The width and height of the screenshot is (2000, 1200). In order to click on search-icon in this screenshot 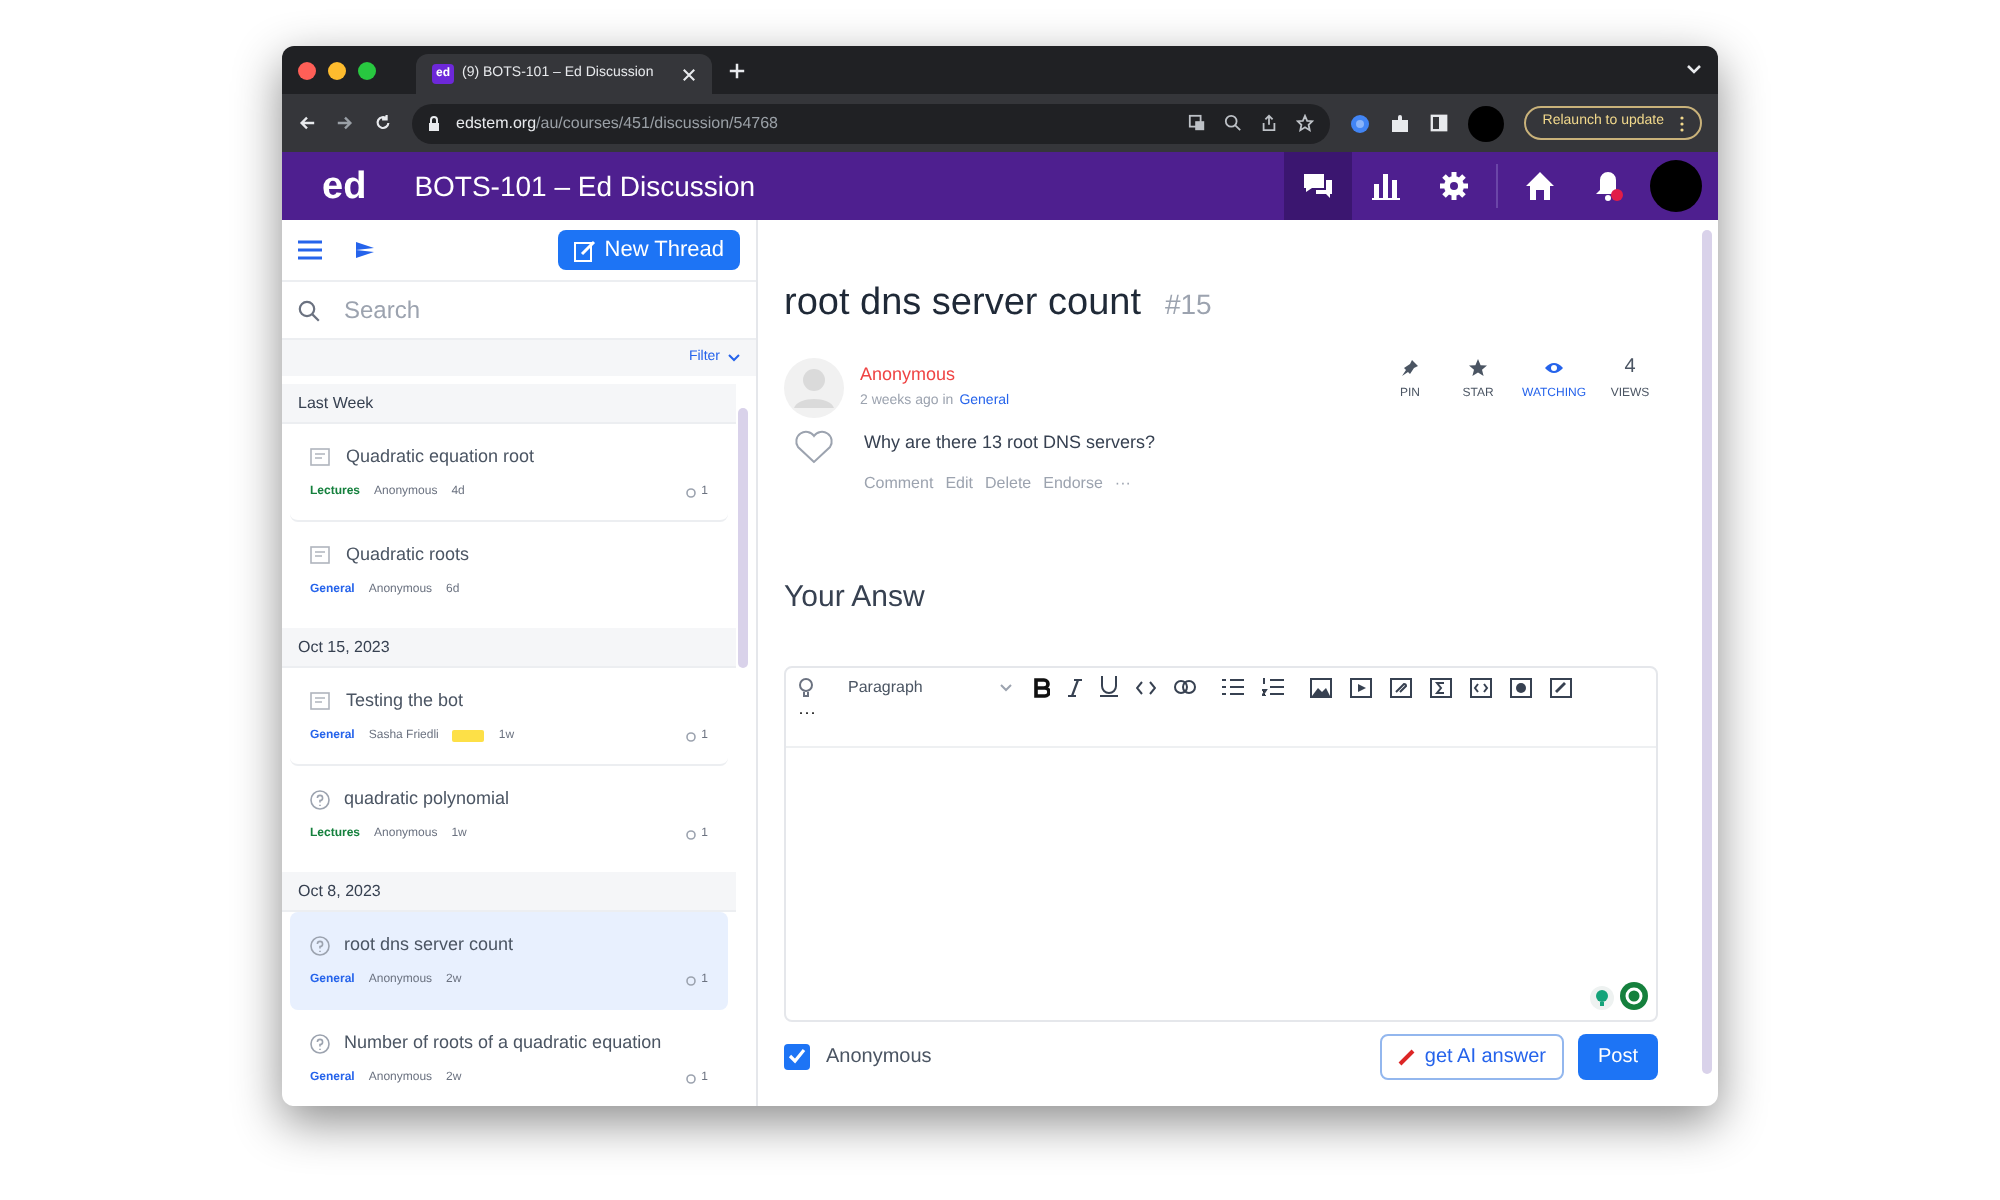, I will do `click(309, 310)`.